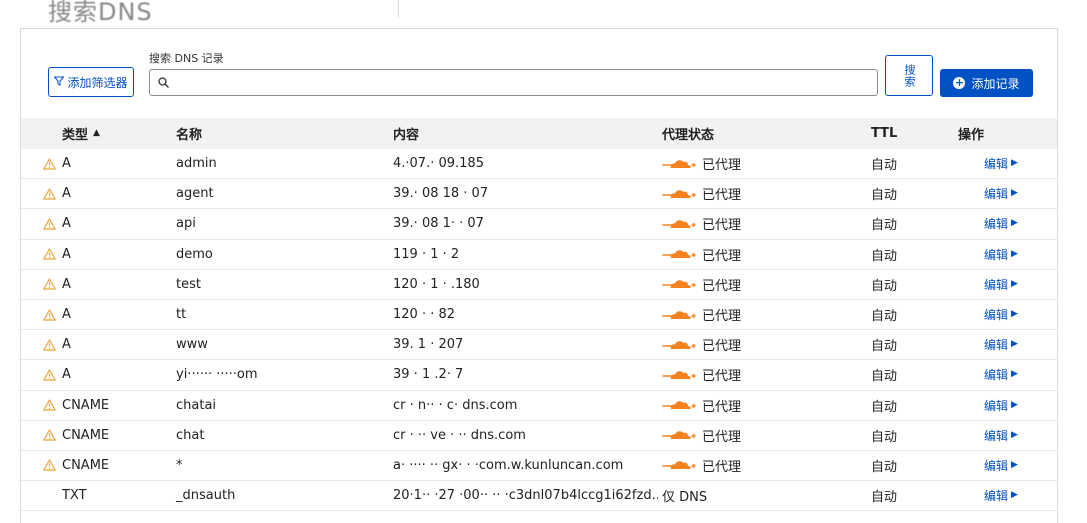  Describe the element at coordinates (196, 164) in the screenshot. I see `record-name: admin` at that location.